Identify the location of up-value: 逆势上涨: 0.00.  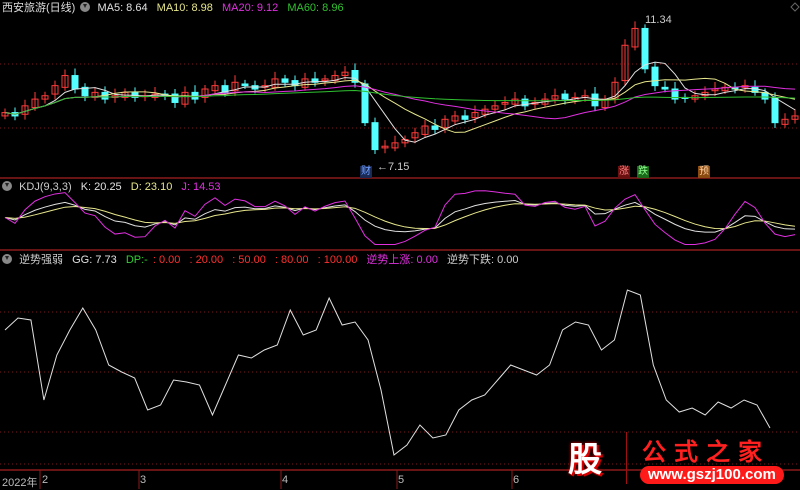
(402, 260).